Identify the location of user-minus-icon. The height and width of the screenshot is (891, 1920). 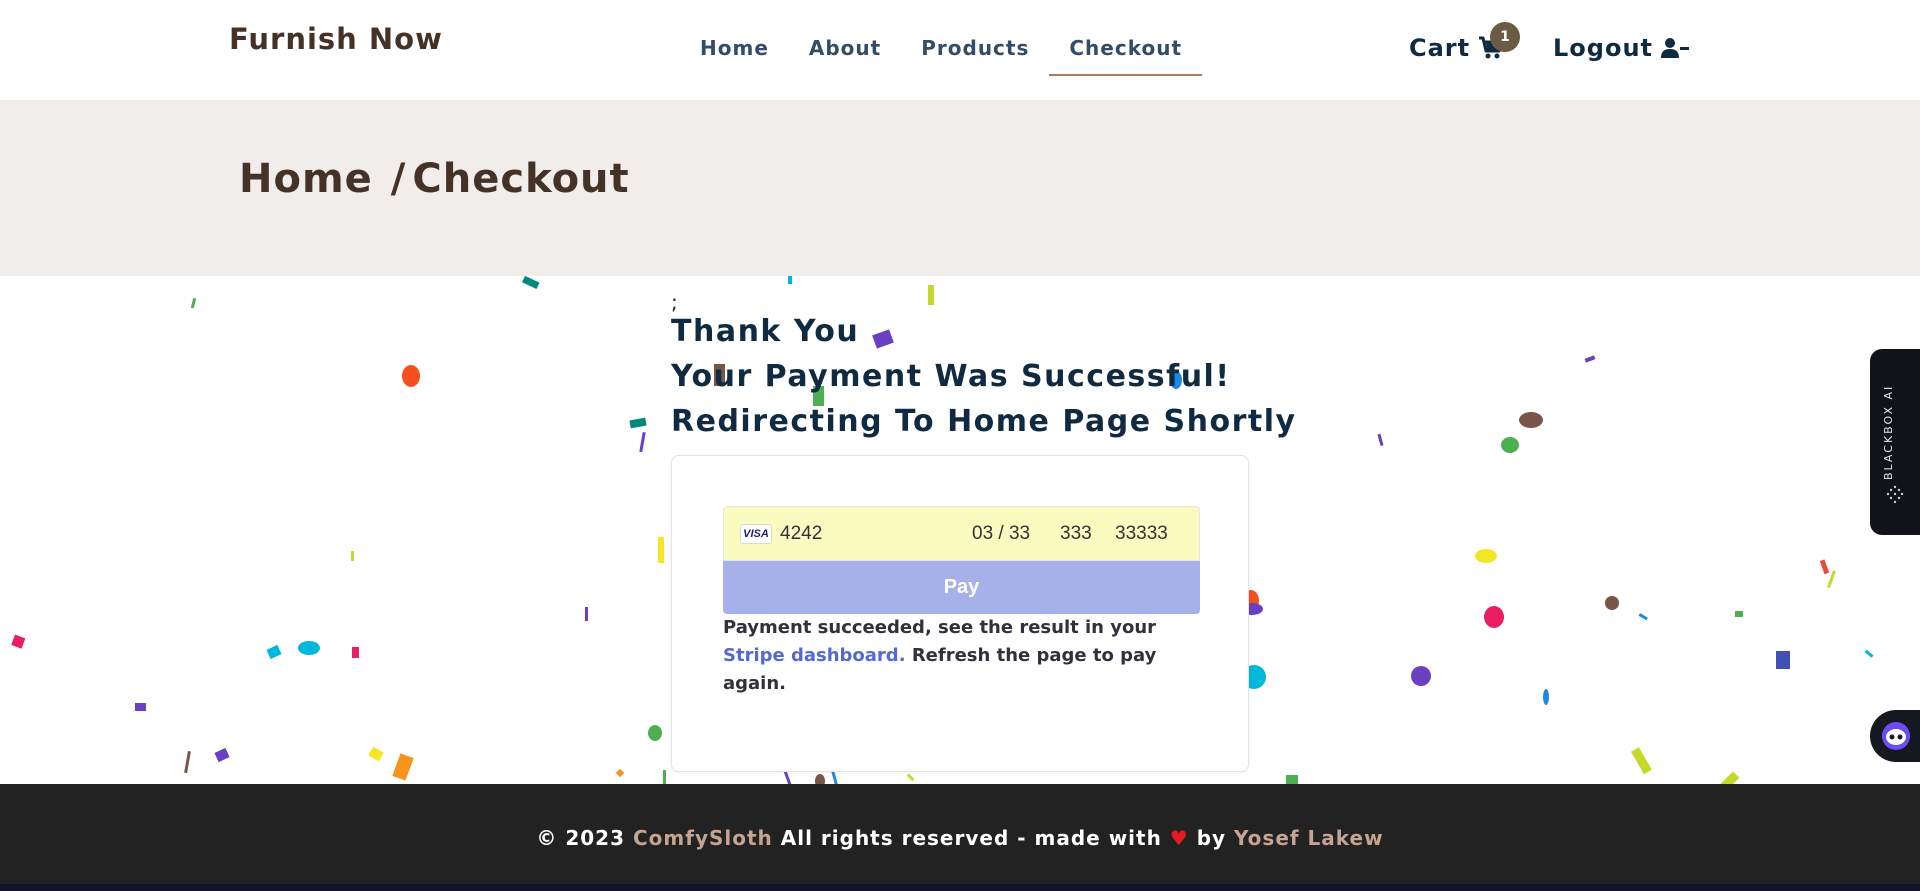
(1675, 48).